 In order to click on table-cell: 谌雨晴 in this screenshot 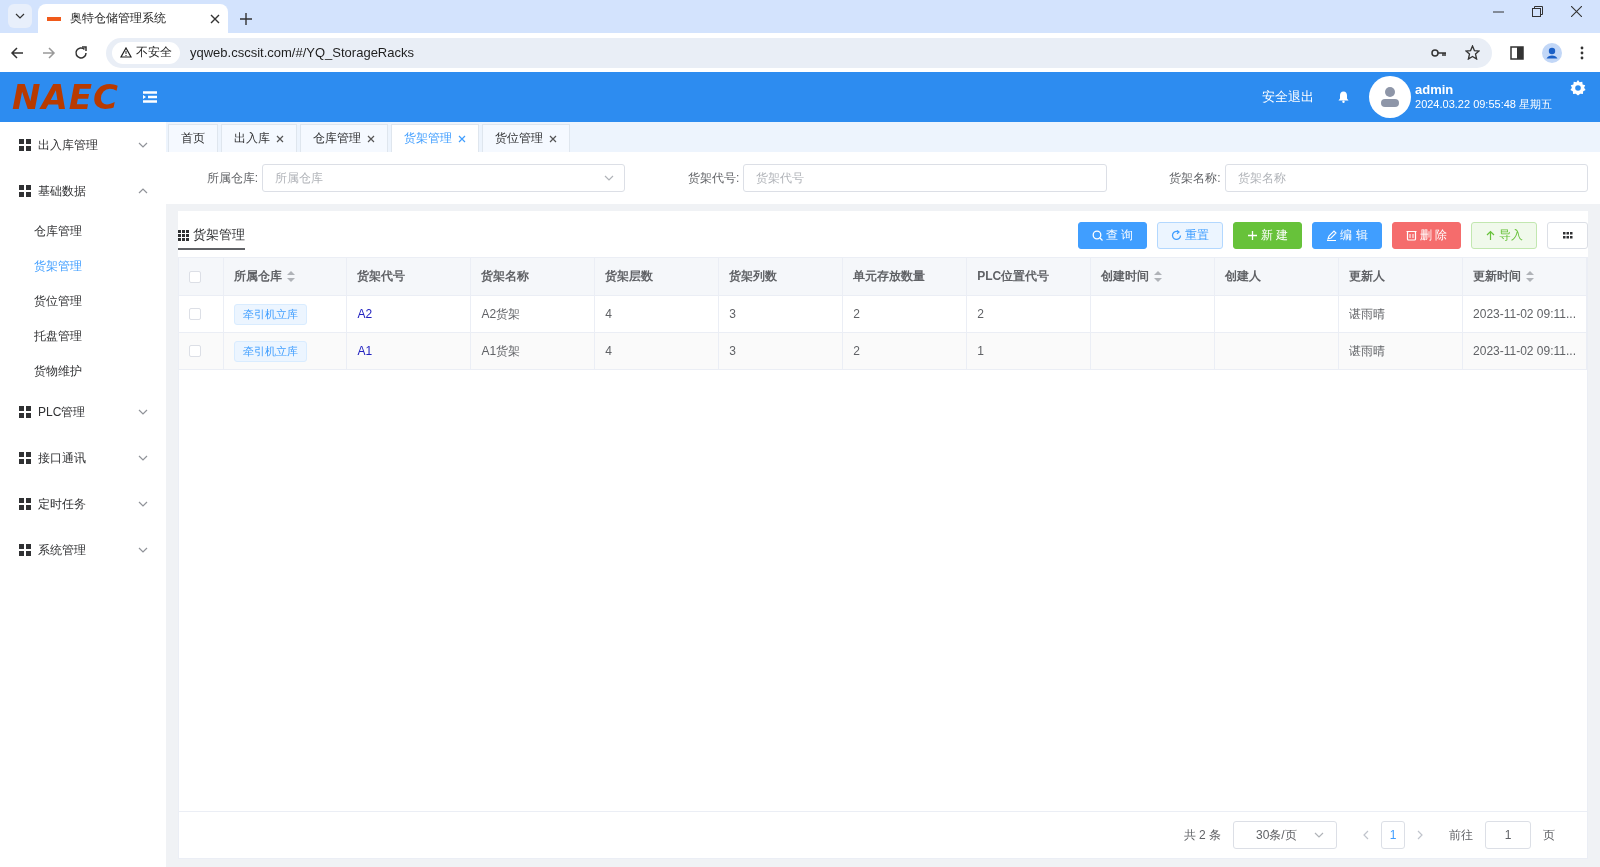, I will do `click(1367, 350)`.